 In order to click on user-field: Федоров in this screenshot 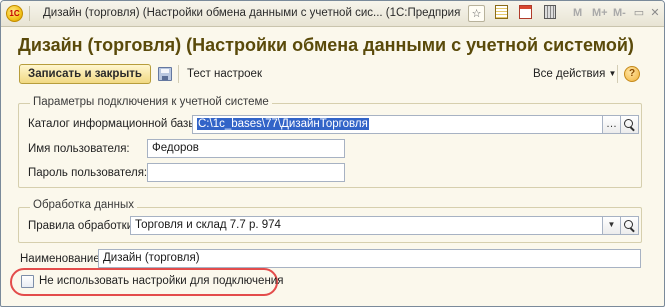, I will do `click(246, 148)`.